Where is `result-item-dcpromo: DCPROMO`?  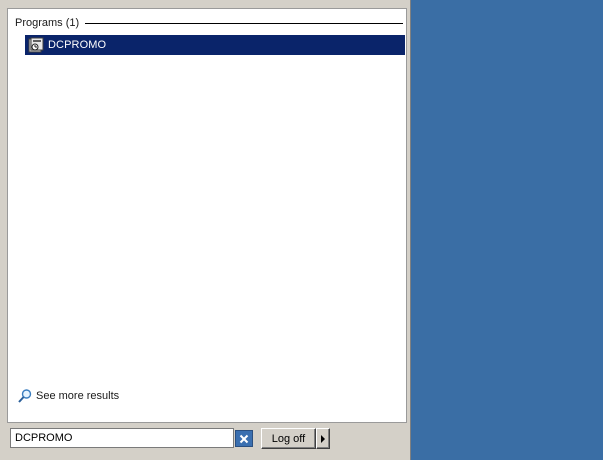
result-item-dcpromo: DCPROMO is located at coordinates (215, 45).